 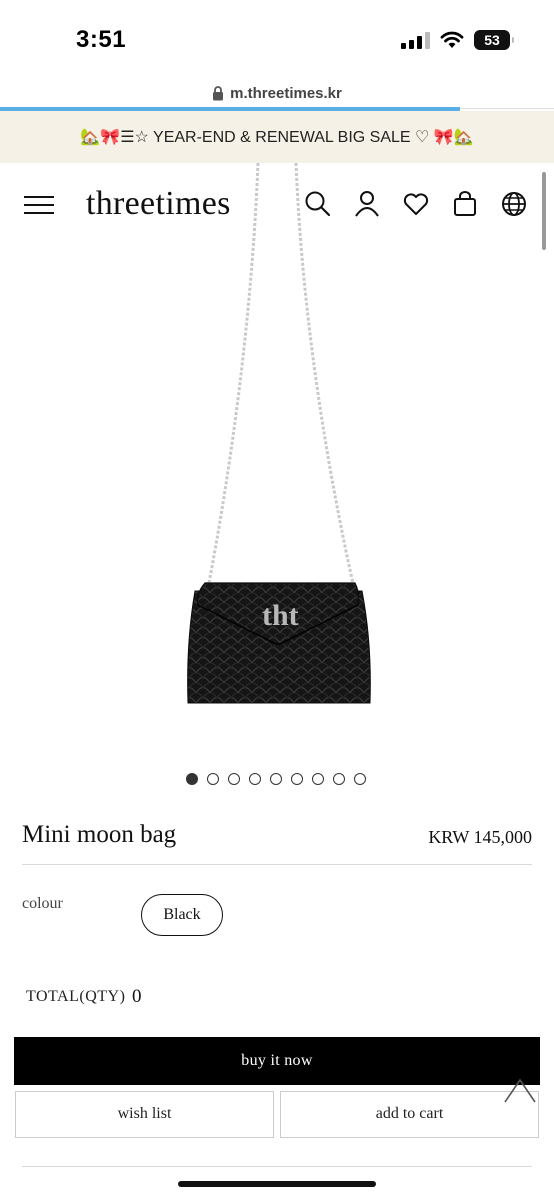 I want to click on heart-icon, so click(x=416, y=204).